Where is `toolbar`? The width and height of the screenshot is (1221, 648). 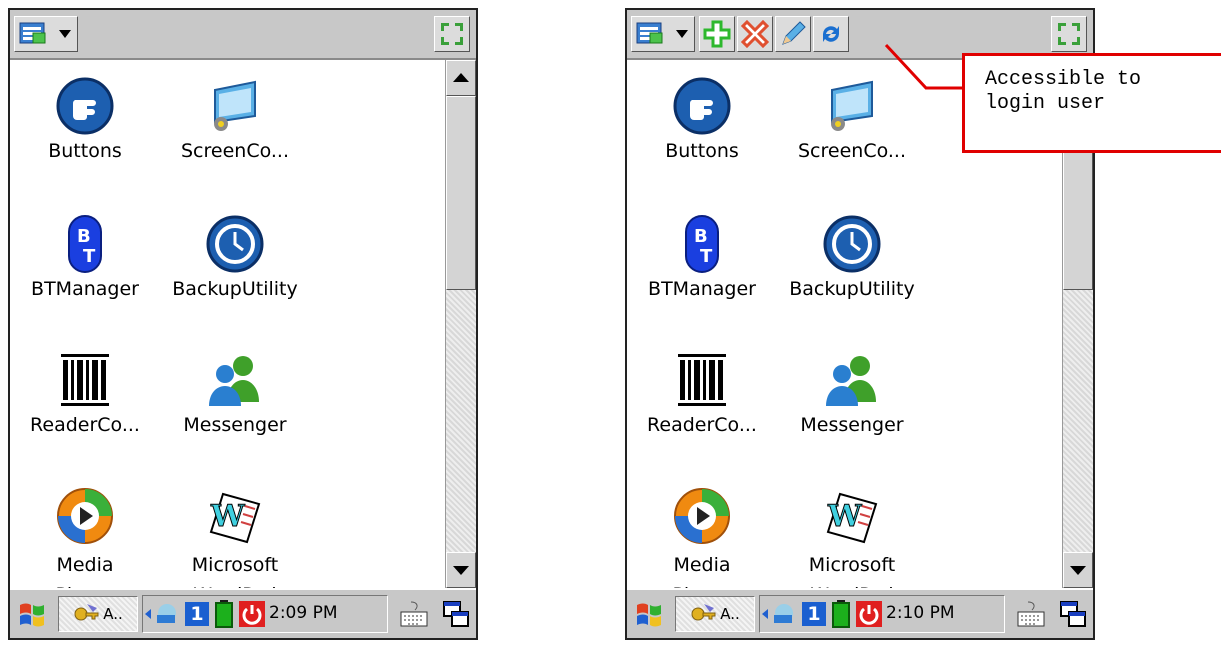 toolbar is located at coordinates (243, 35).